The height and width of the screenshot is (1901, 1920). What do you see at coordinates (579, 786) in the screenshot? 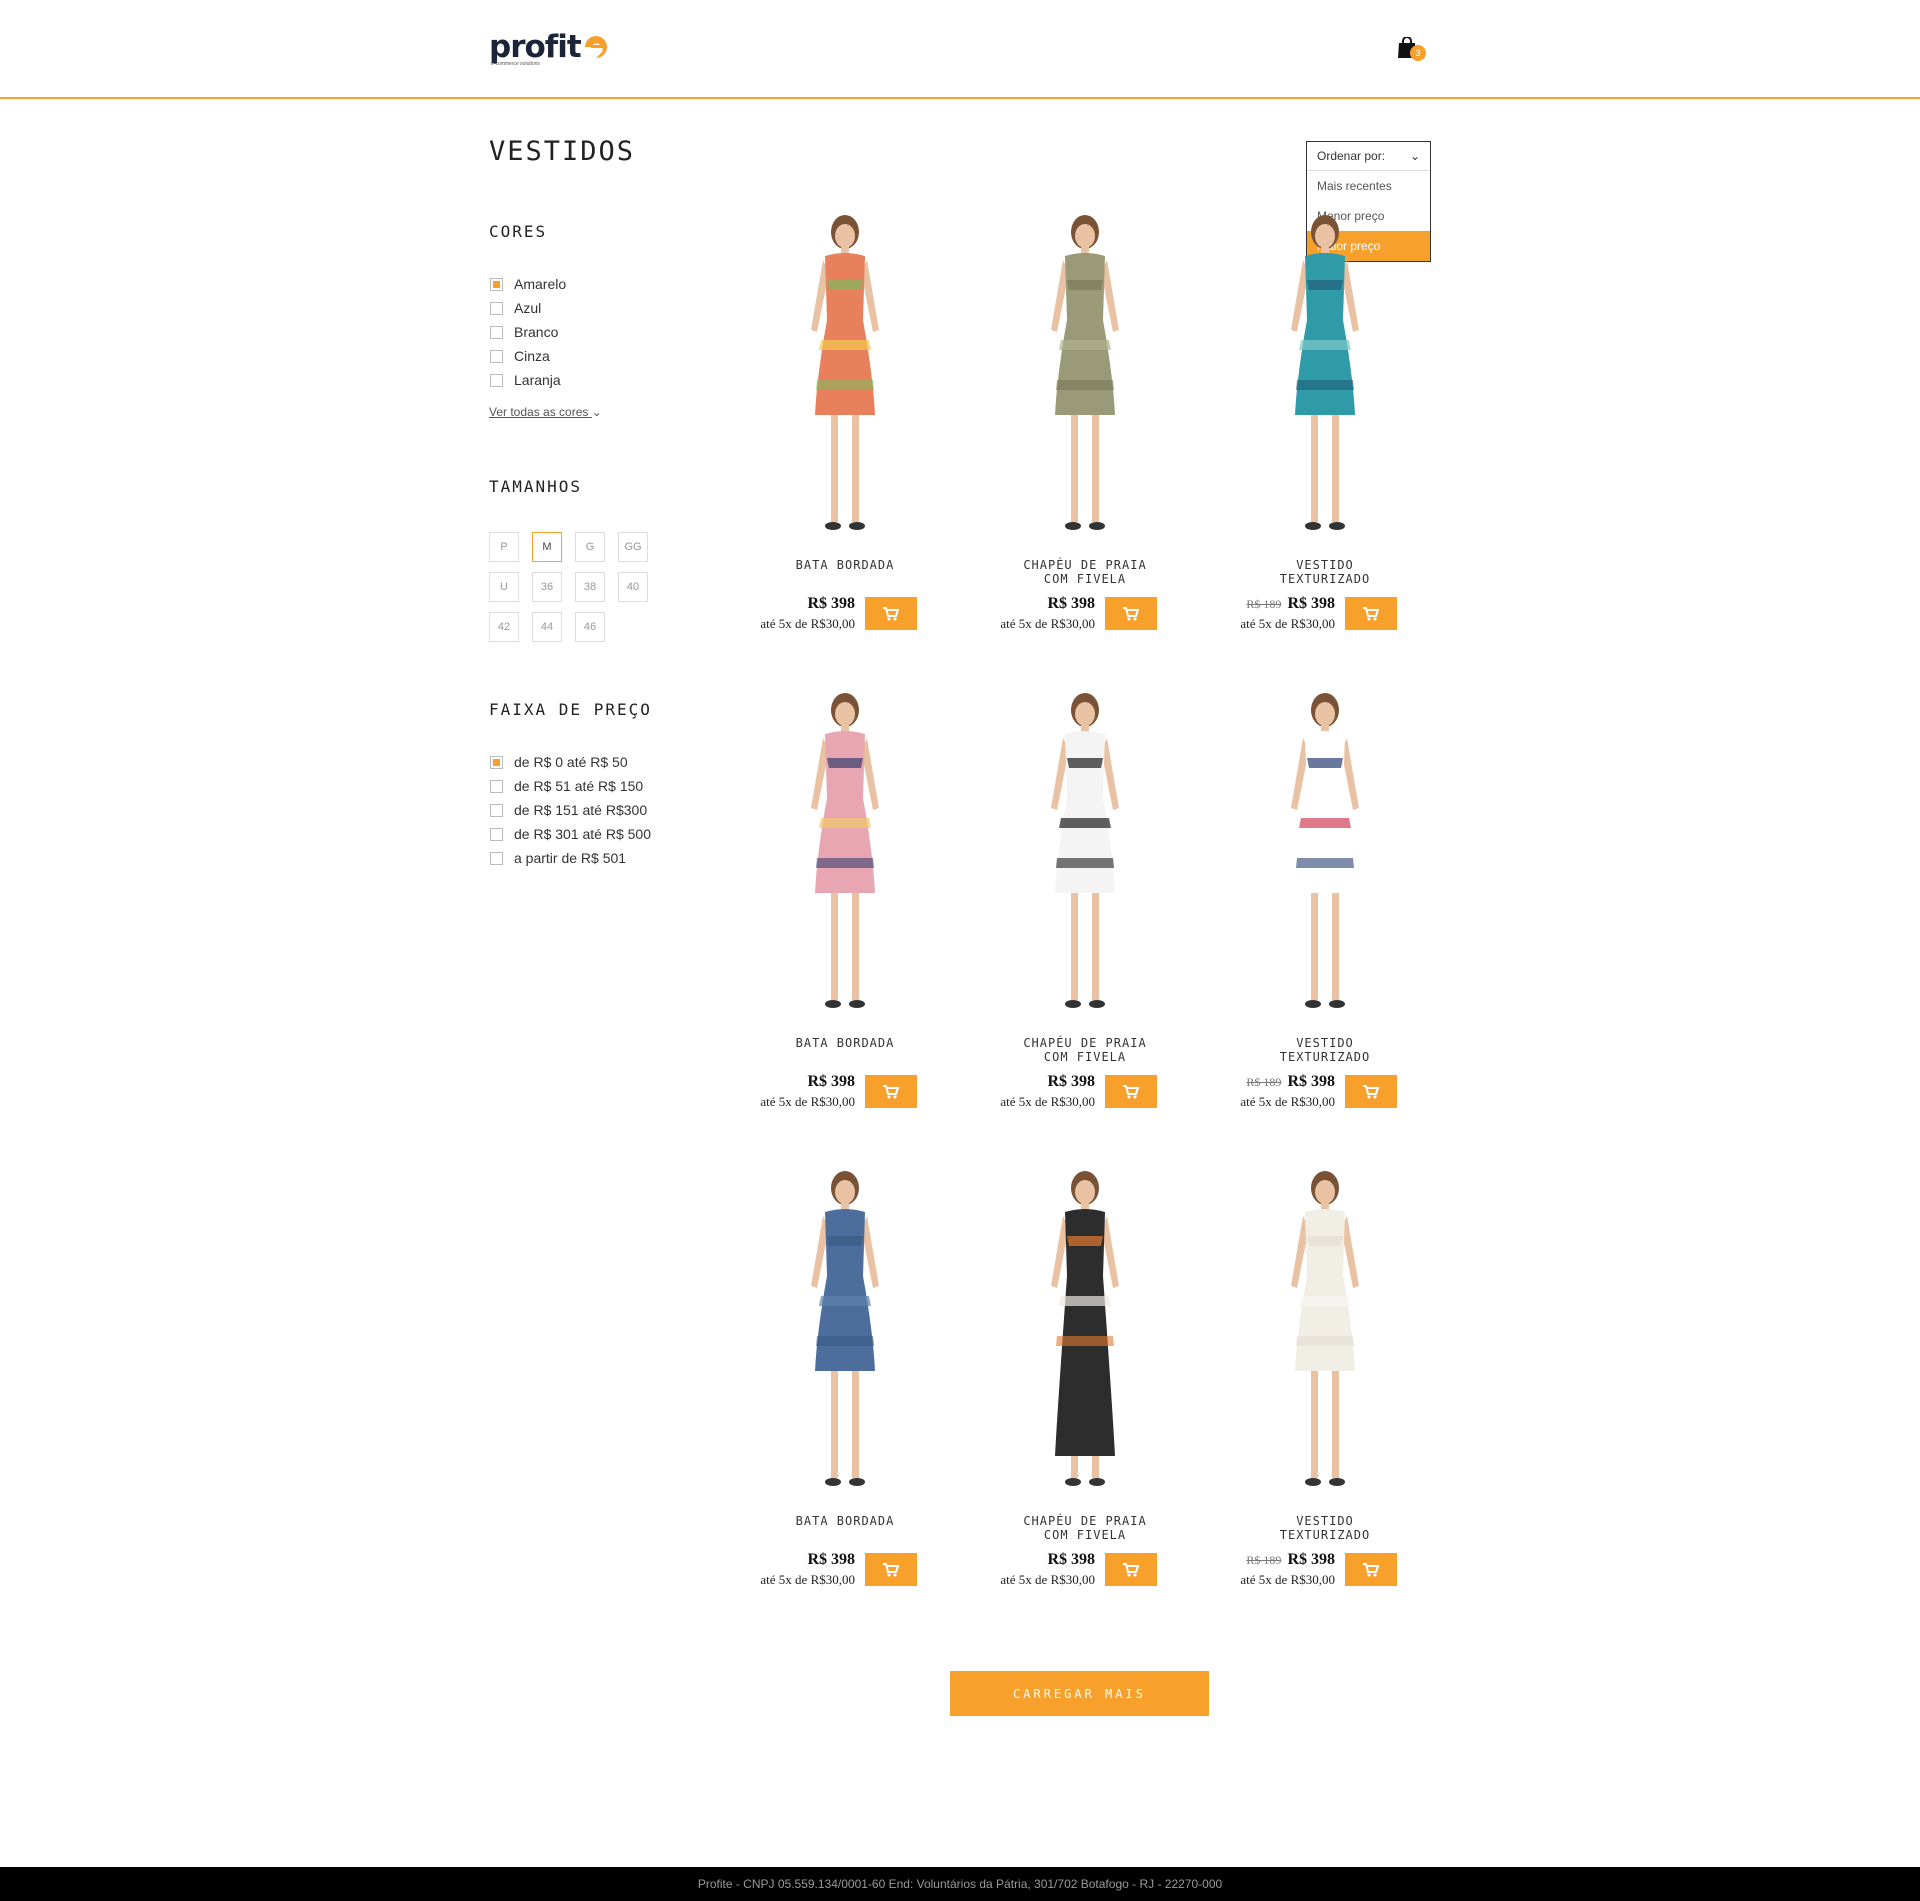
I see `price-range-label: de R$ 51 até R$ 150` at bounding box center [579, 786].